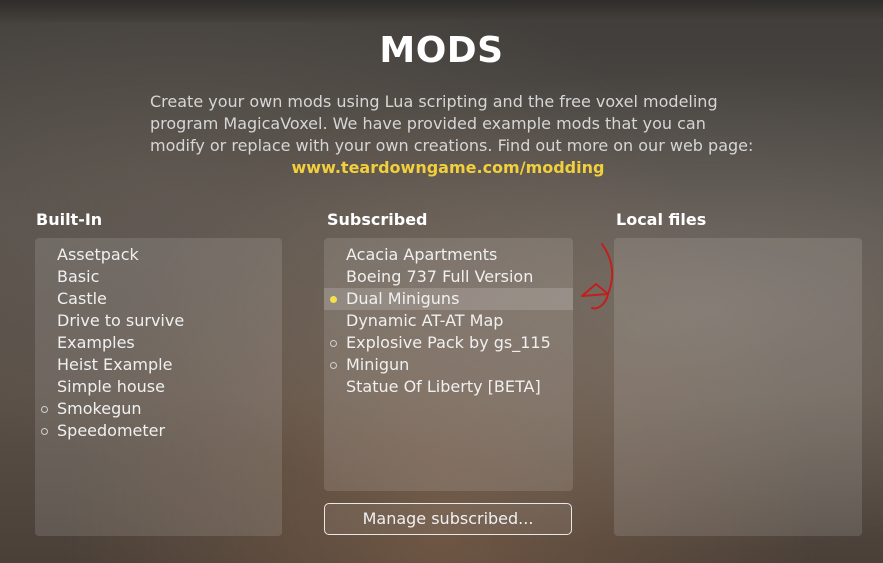 The width and height of the screenshot is (883, 563). Describe the element at coordinates (443, 386) in the screenshot. I see `mod-name: Statue Of Liberty [BETA]` at that location.